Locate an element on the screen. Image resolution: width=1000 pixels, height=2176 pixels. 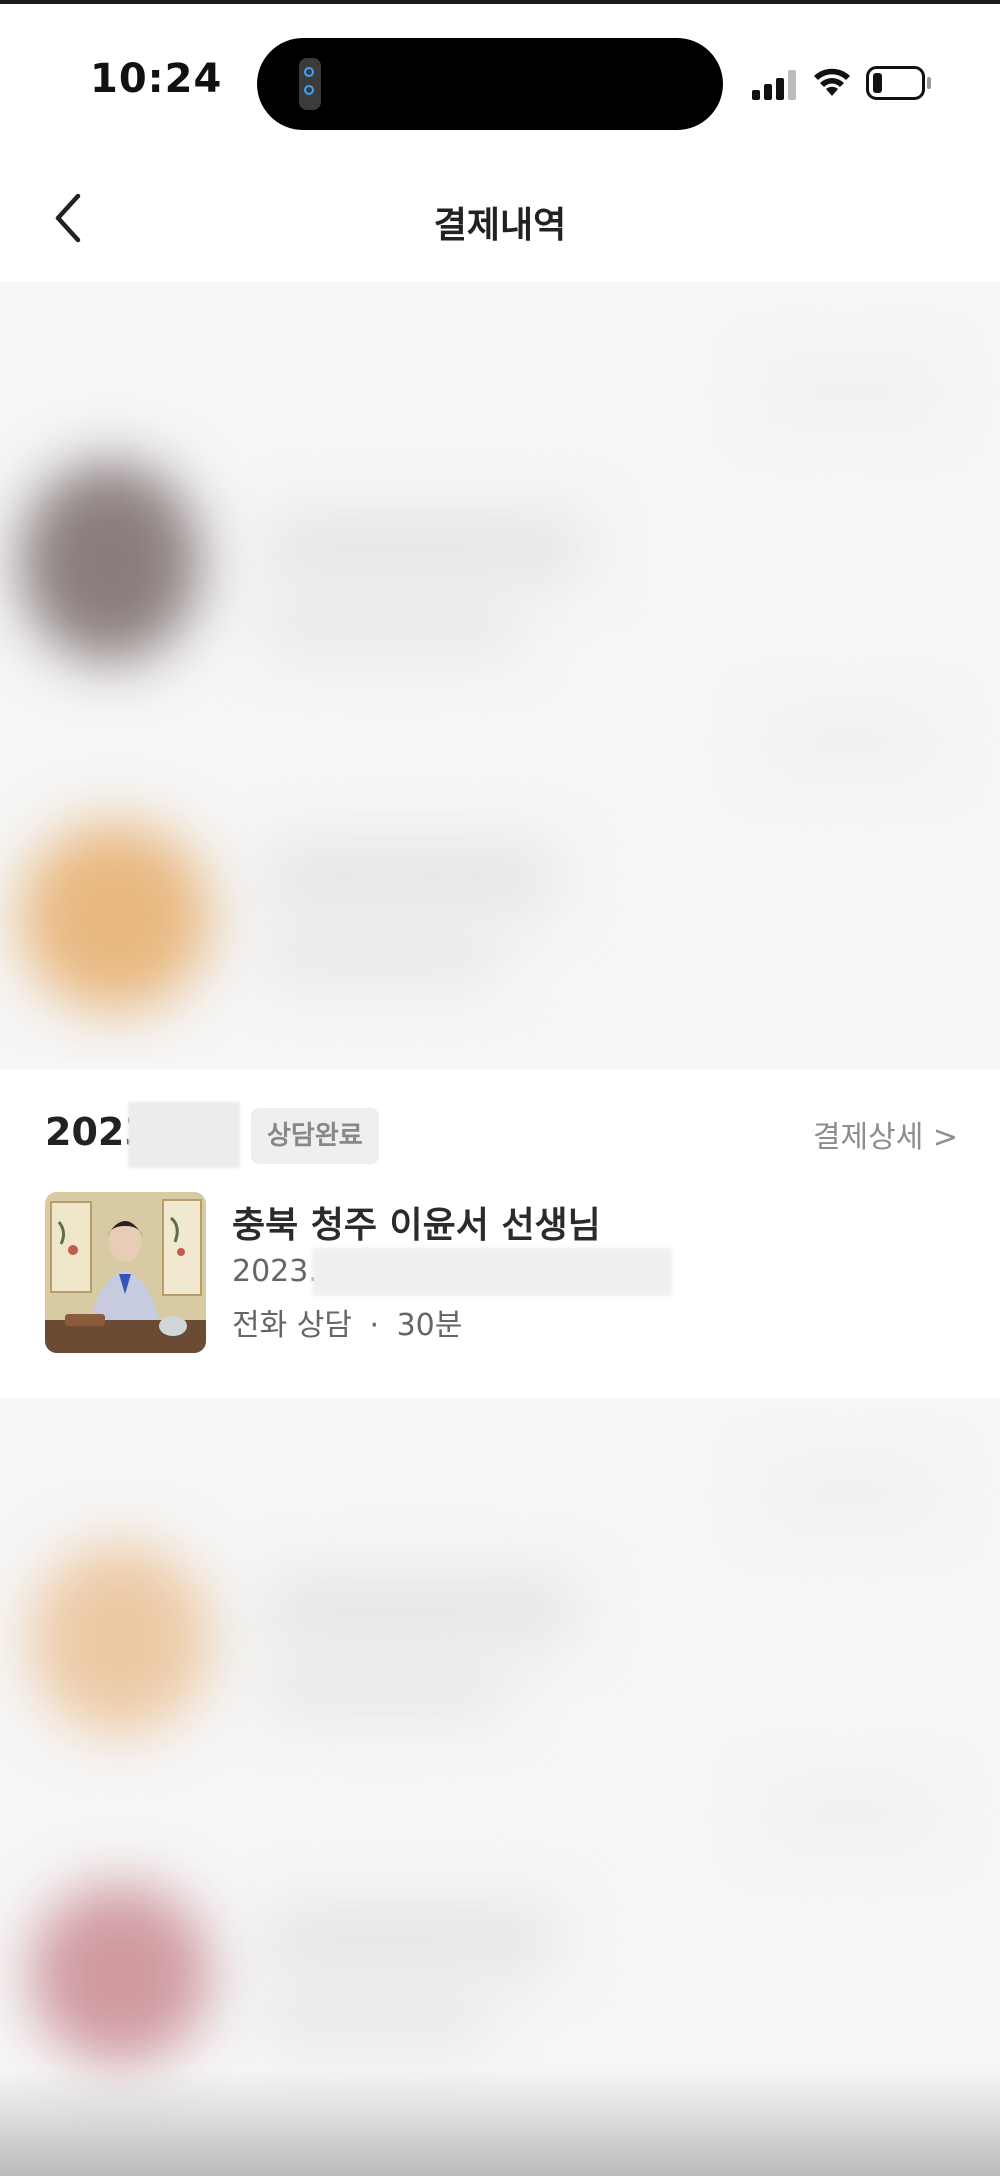
bottom-fade is located at coordinates (500, 2123).